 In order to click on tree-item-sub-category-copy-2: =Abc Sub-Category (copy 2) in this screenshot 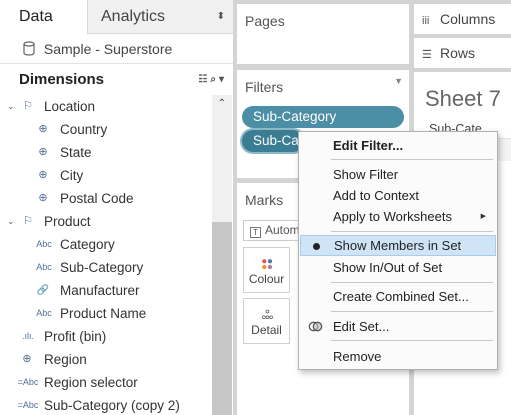, I will do `click(106, 404)`.